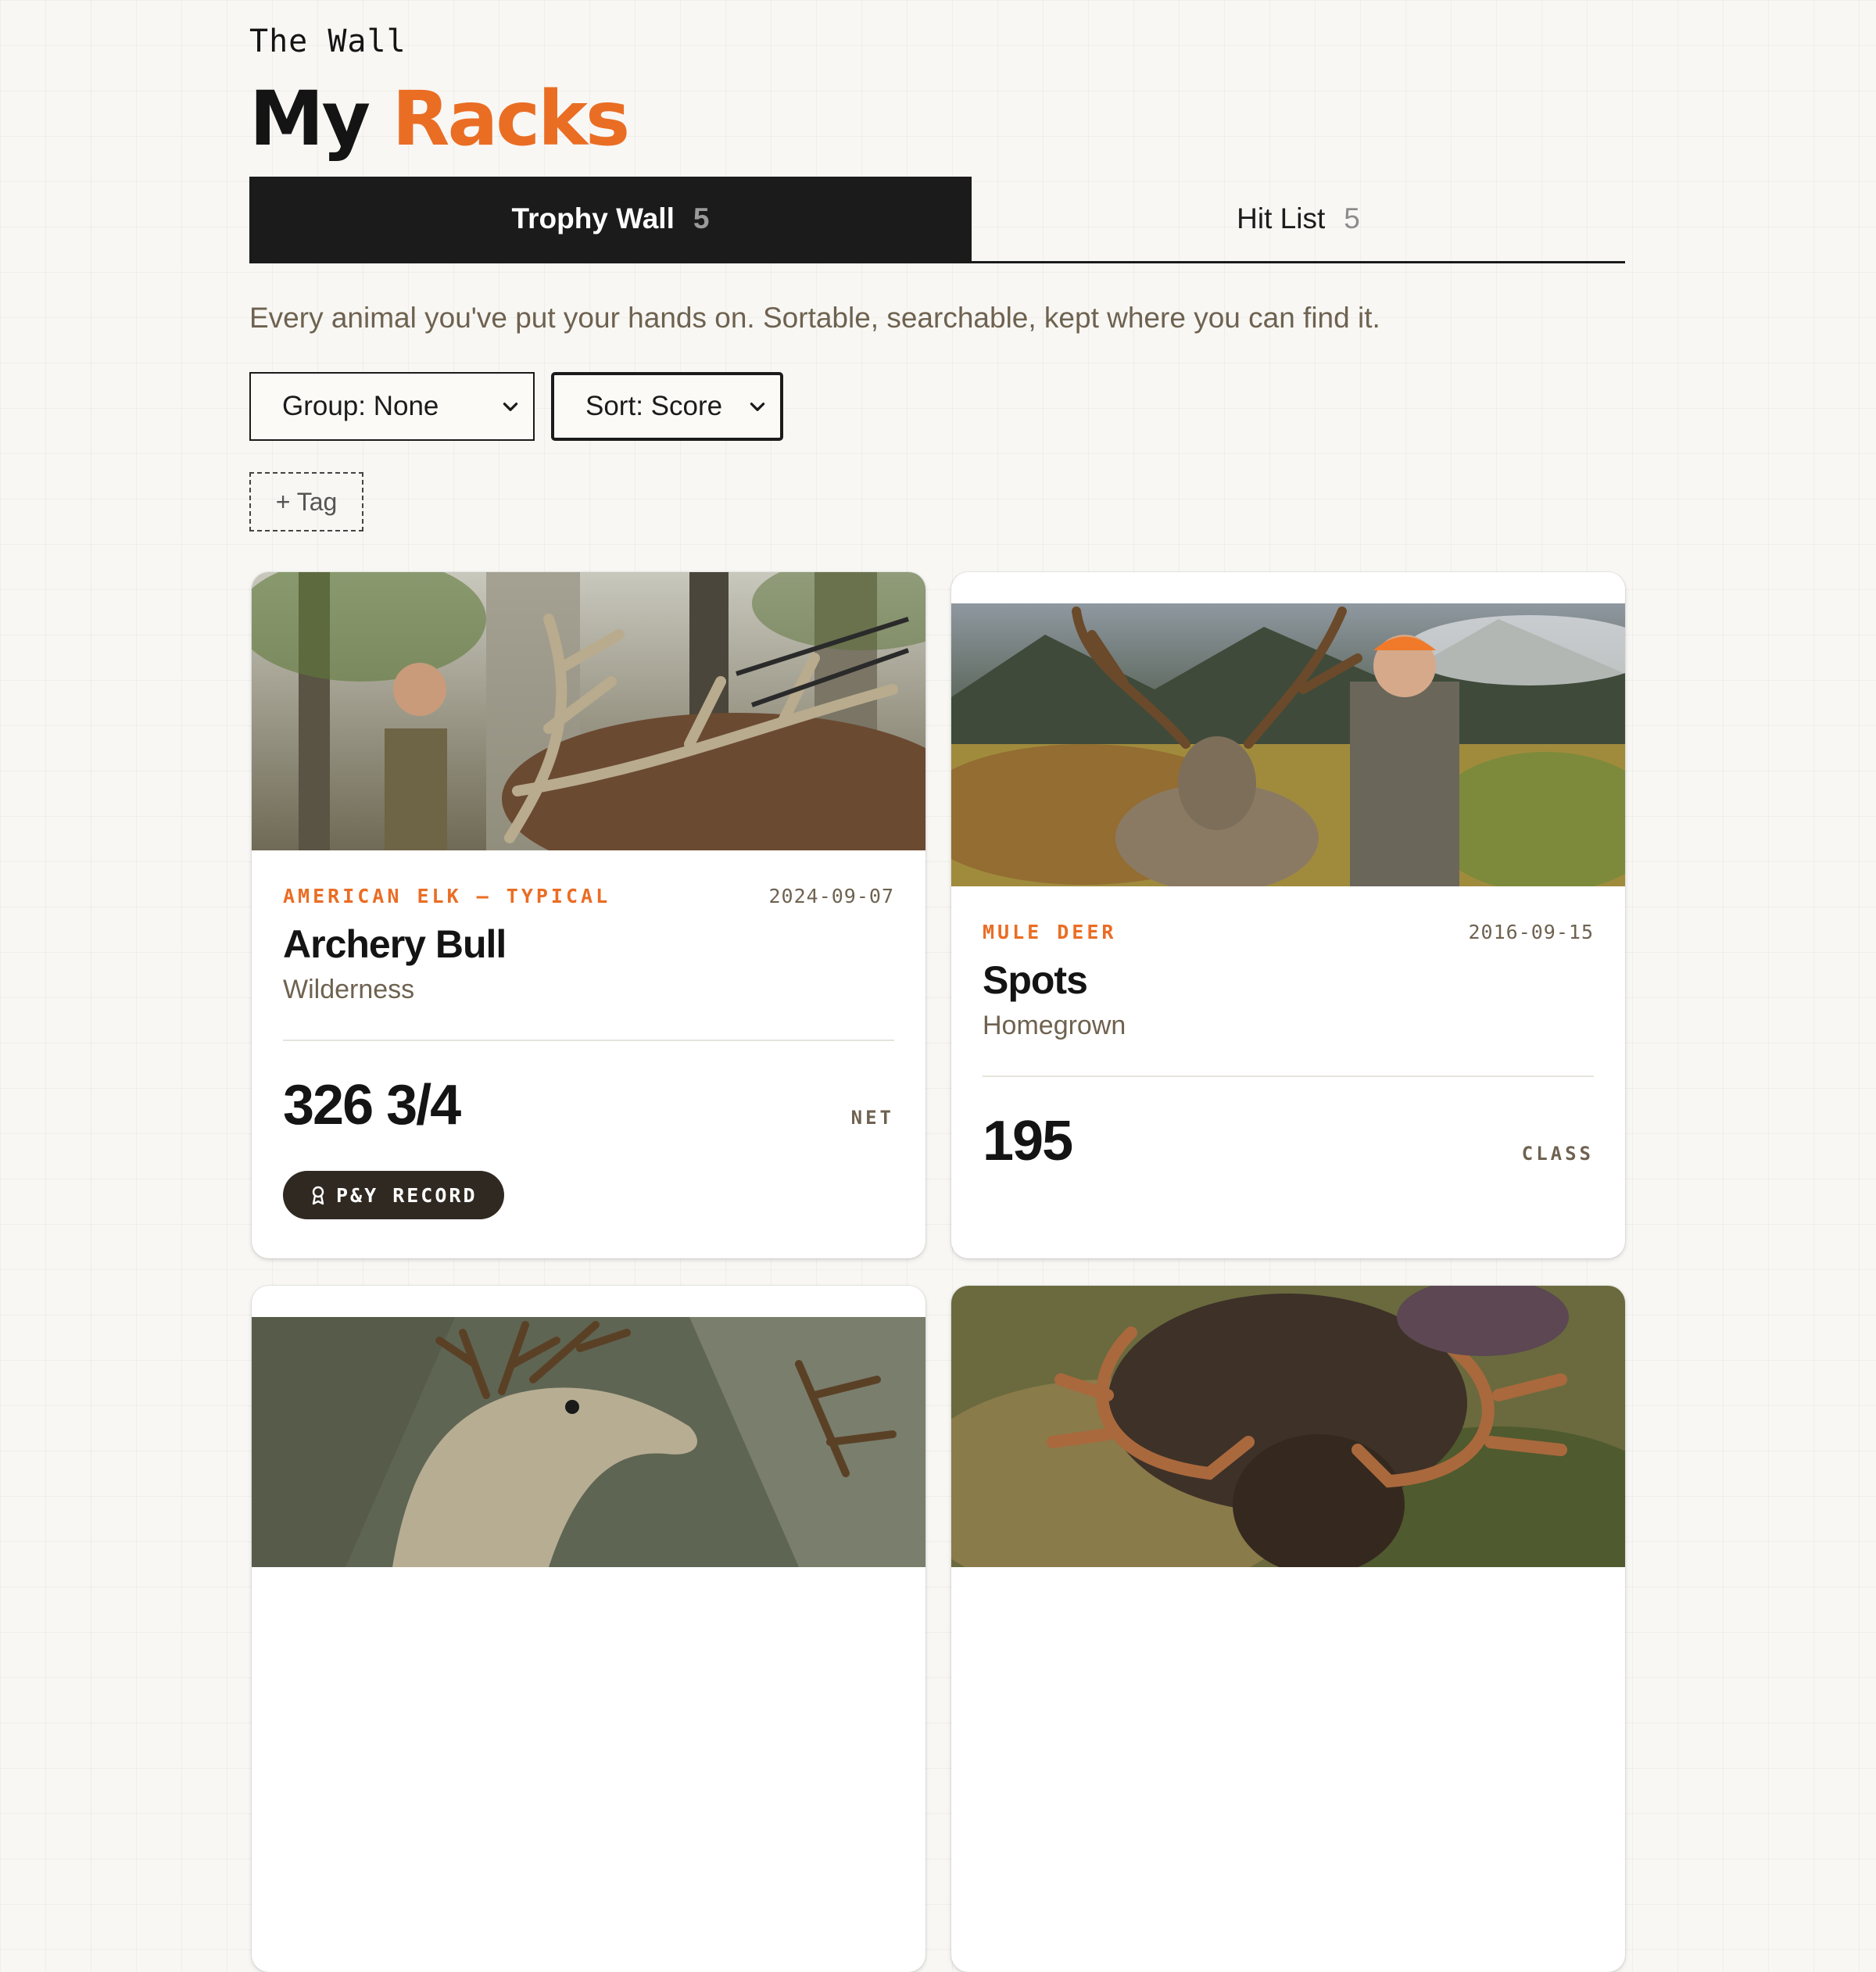 Image resolution: width=1876 pixels, height=1972 pixels. Describe the element at coordinates (1281, 218) in the screenshot. I see `tab-label: Hit List` at that location.